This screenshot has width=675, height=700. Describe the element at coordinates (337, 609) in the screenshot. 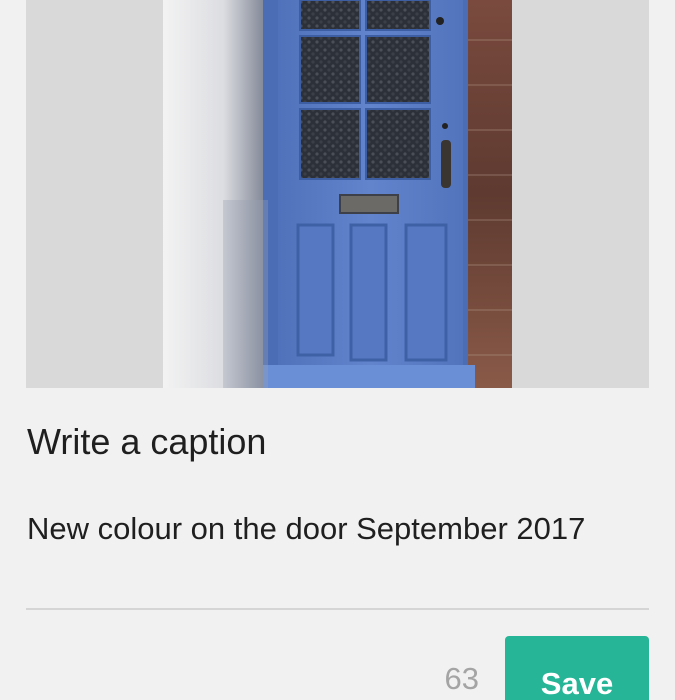

I see `caption-underline` at that location.